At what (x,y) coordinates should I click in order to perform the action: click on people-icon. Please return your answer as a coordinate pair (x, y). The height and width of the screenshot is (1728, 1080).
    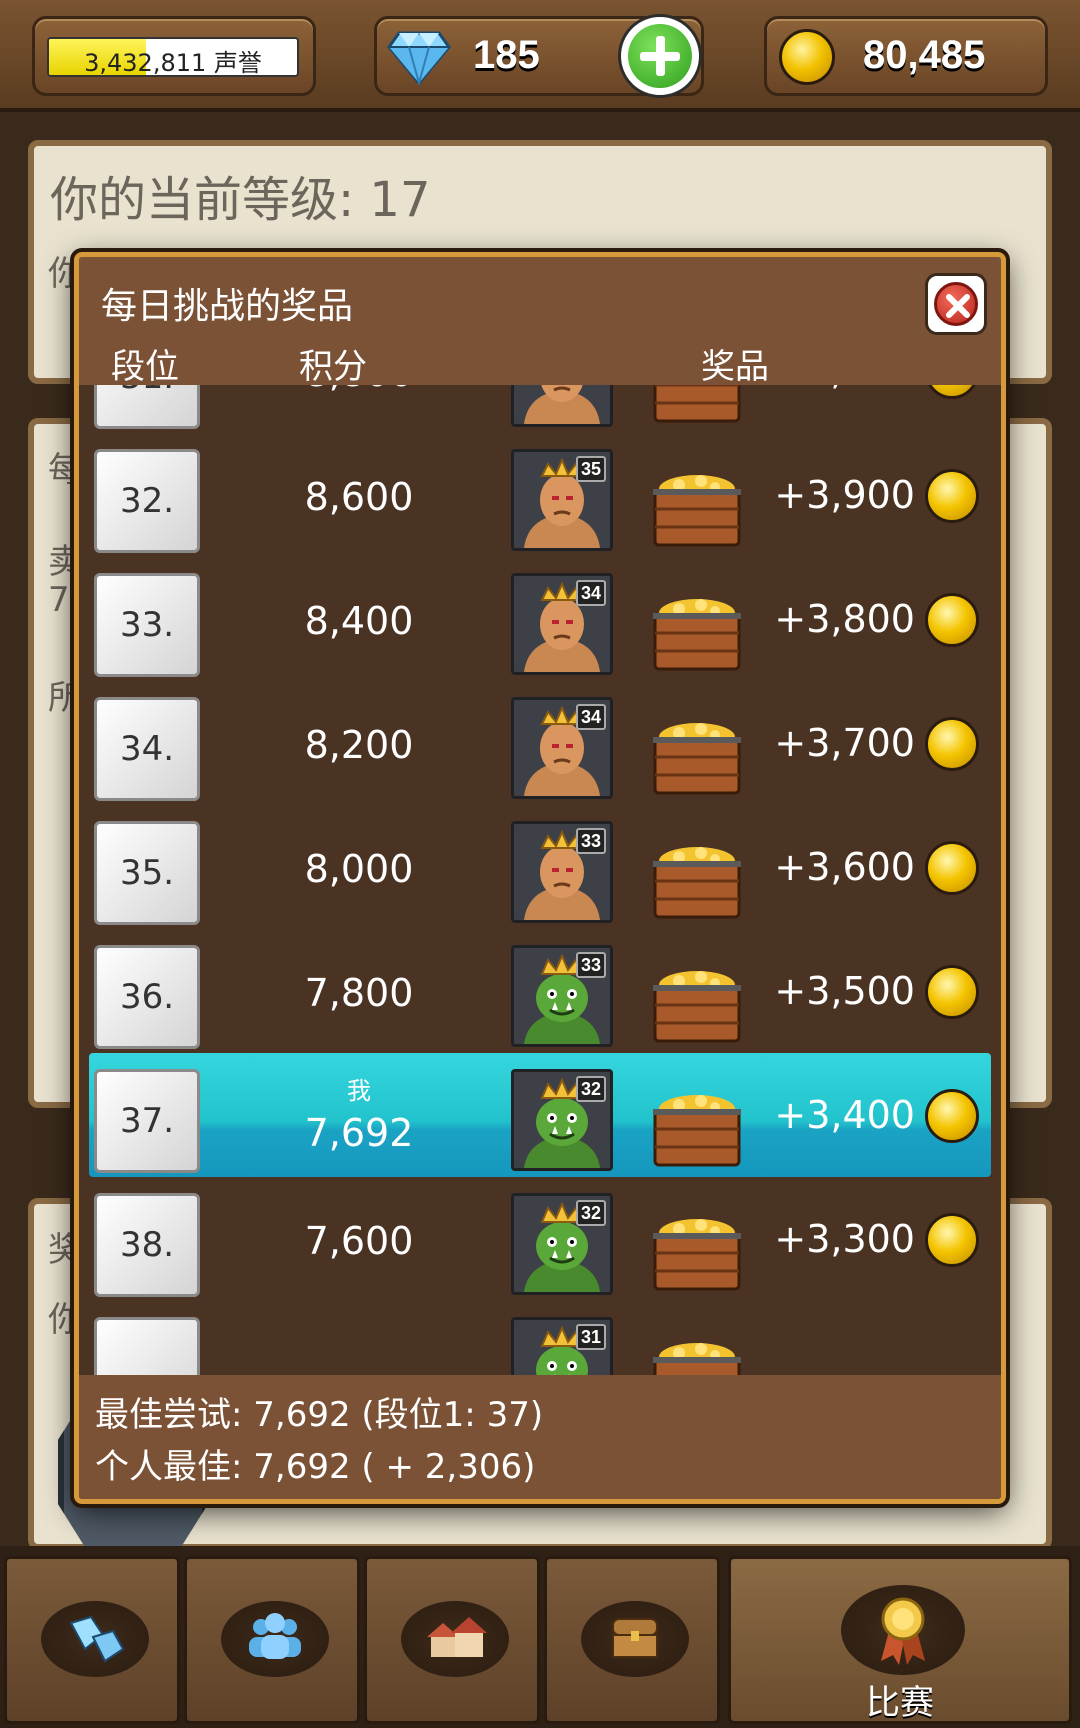
    Looking at the image, I should click on (275, 1636).